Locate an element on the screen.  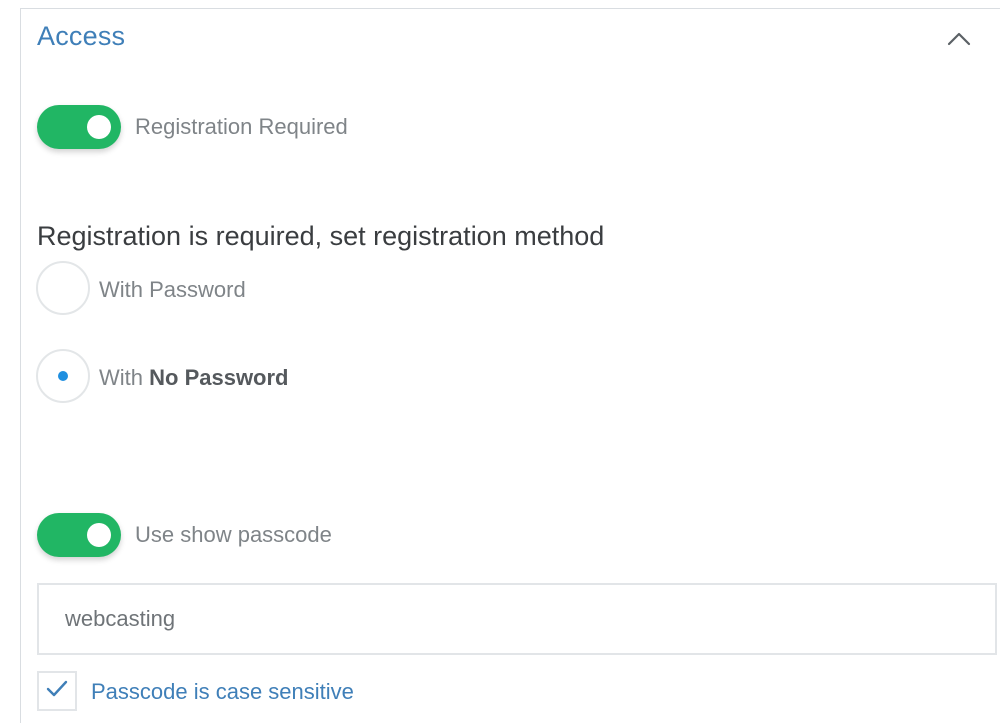
radio-with-no-password-emphasis: No Password is located at coordinates (219, 377).